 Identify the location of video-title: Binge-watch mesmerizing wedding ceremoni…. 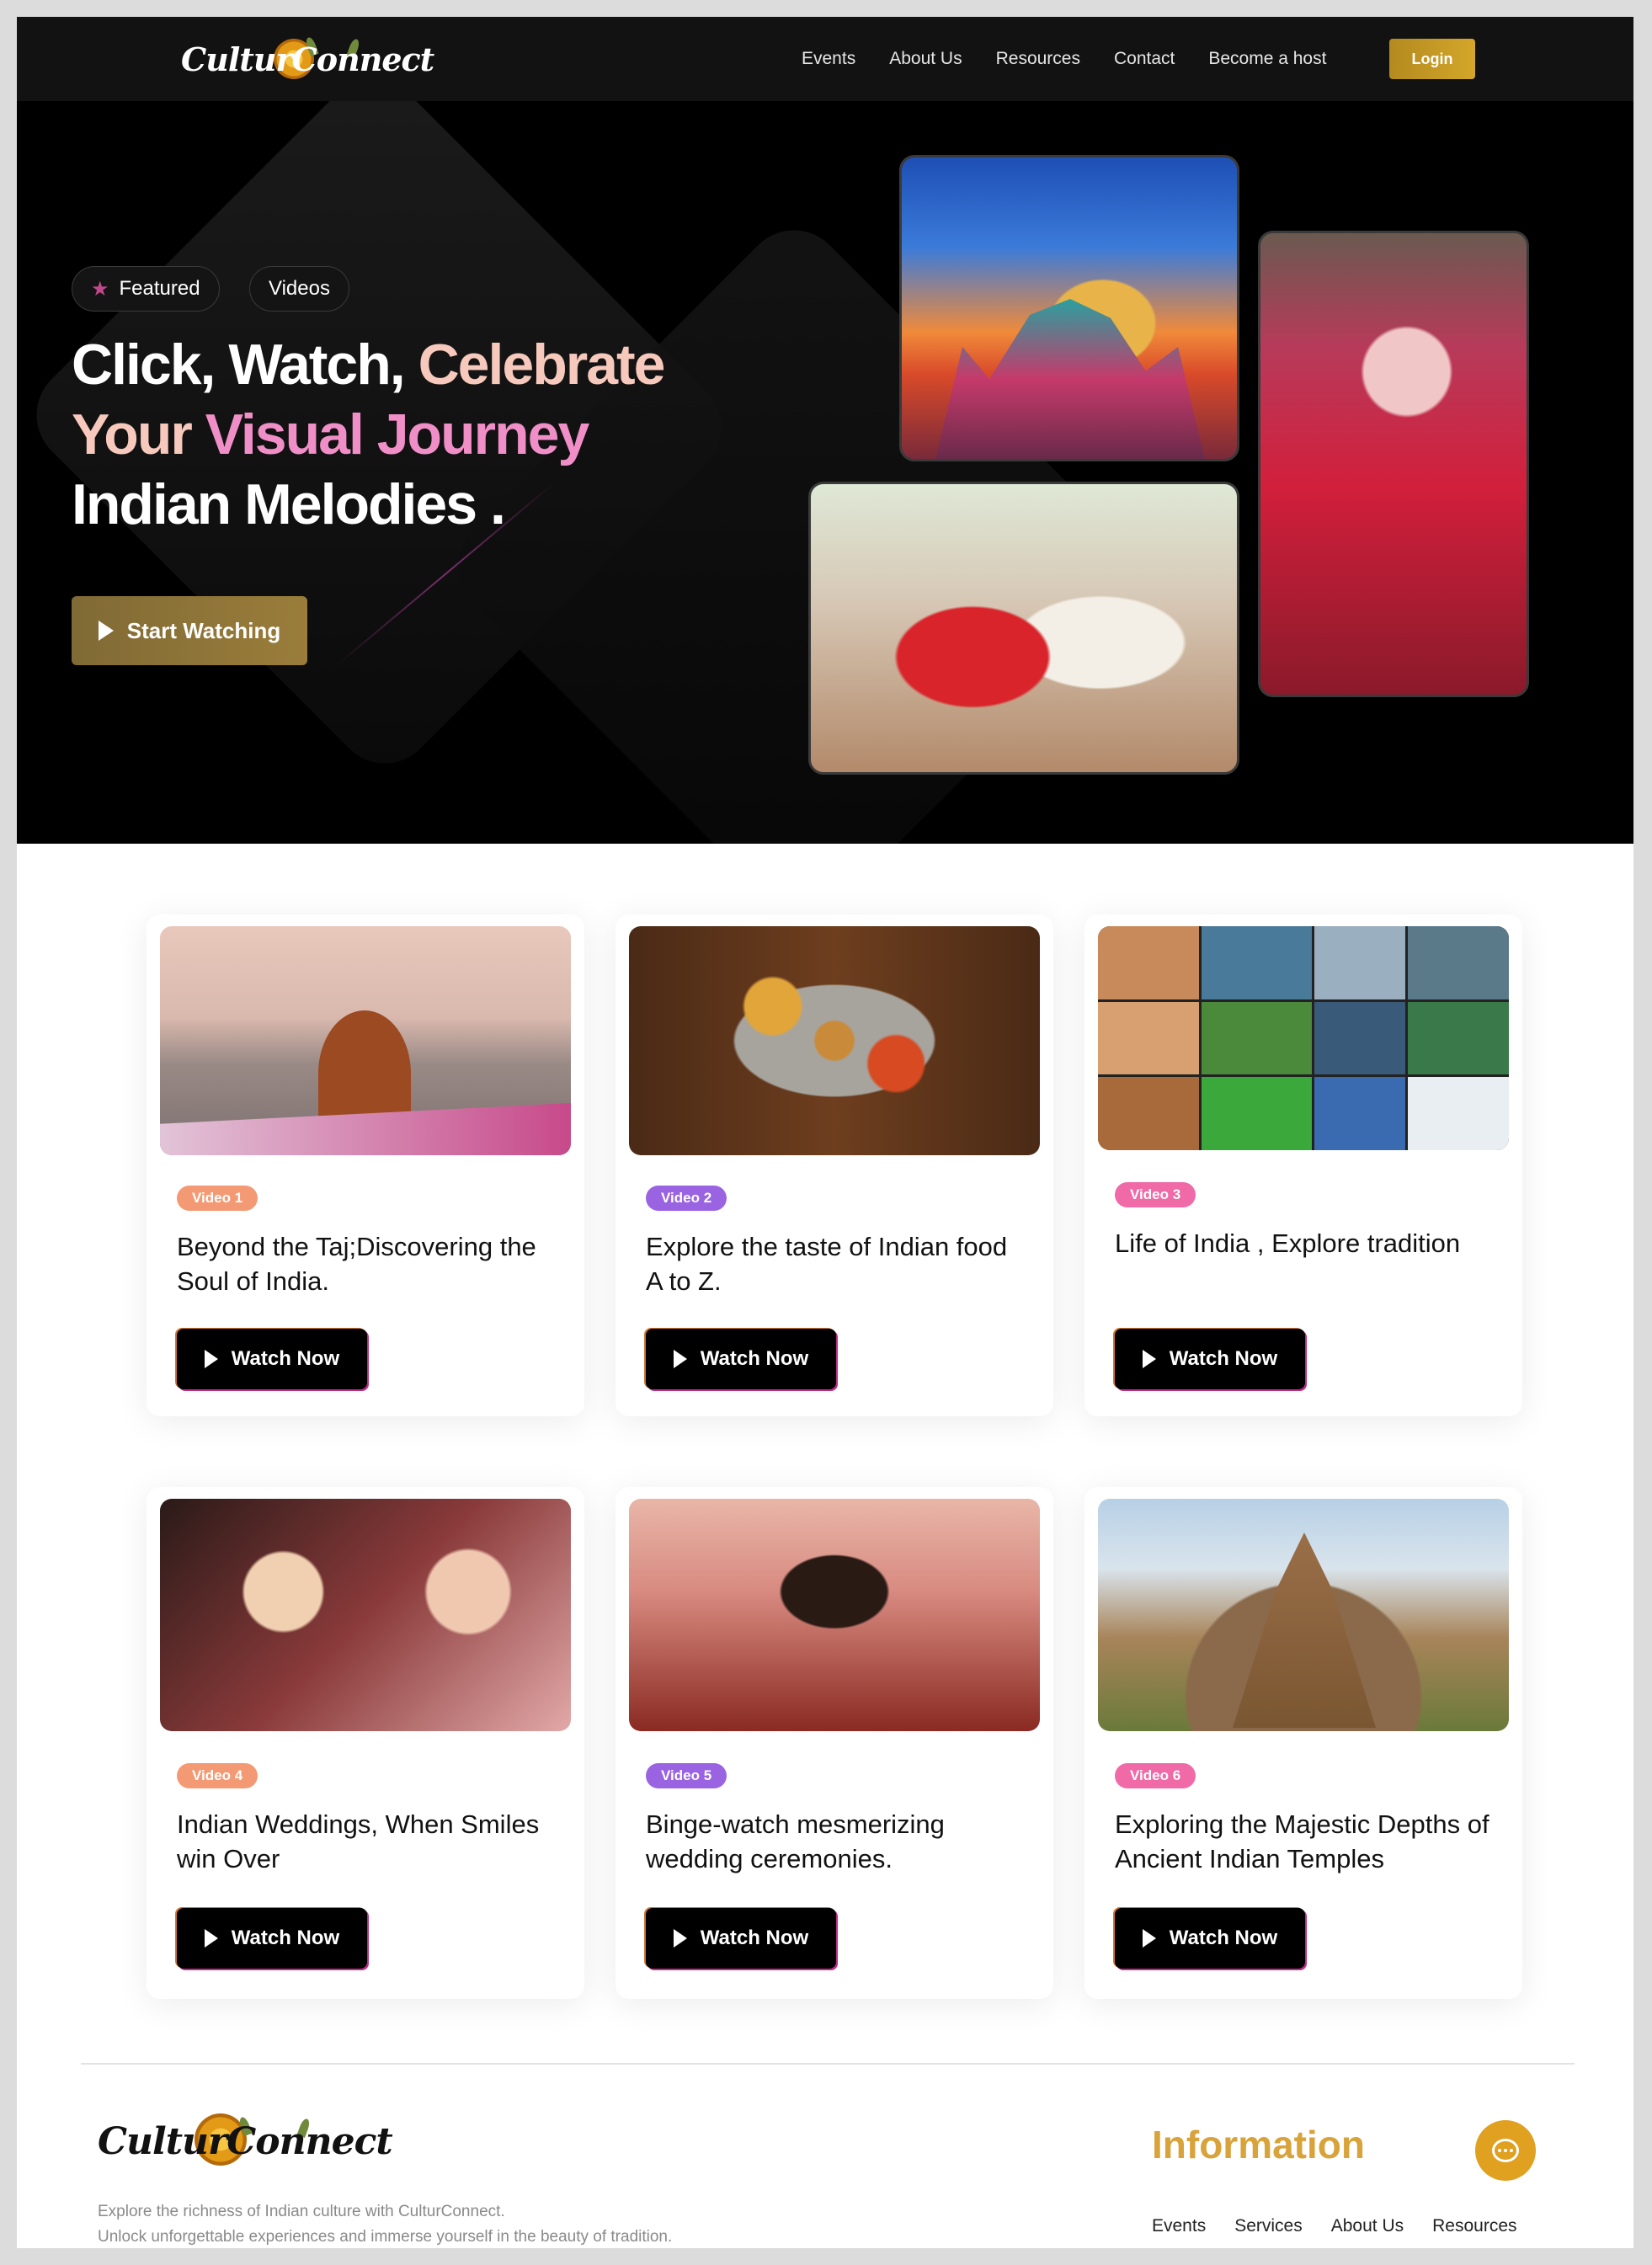
(795, 1841).